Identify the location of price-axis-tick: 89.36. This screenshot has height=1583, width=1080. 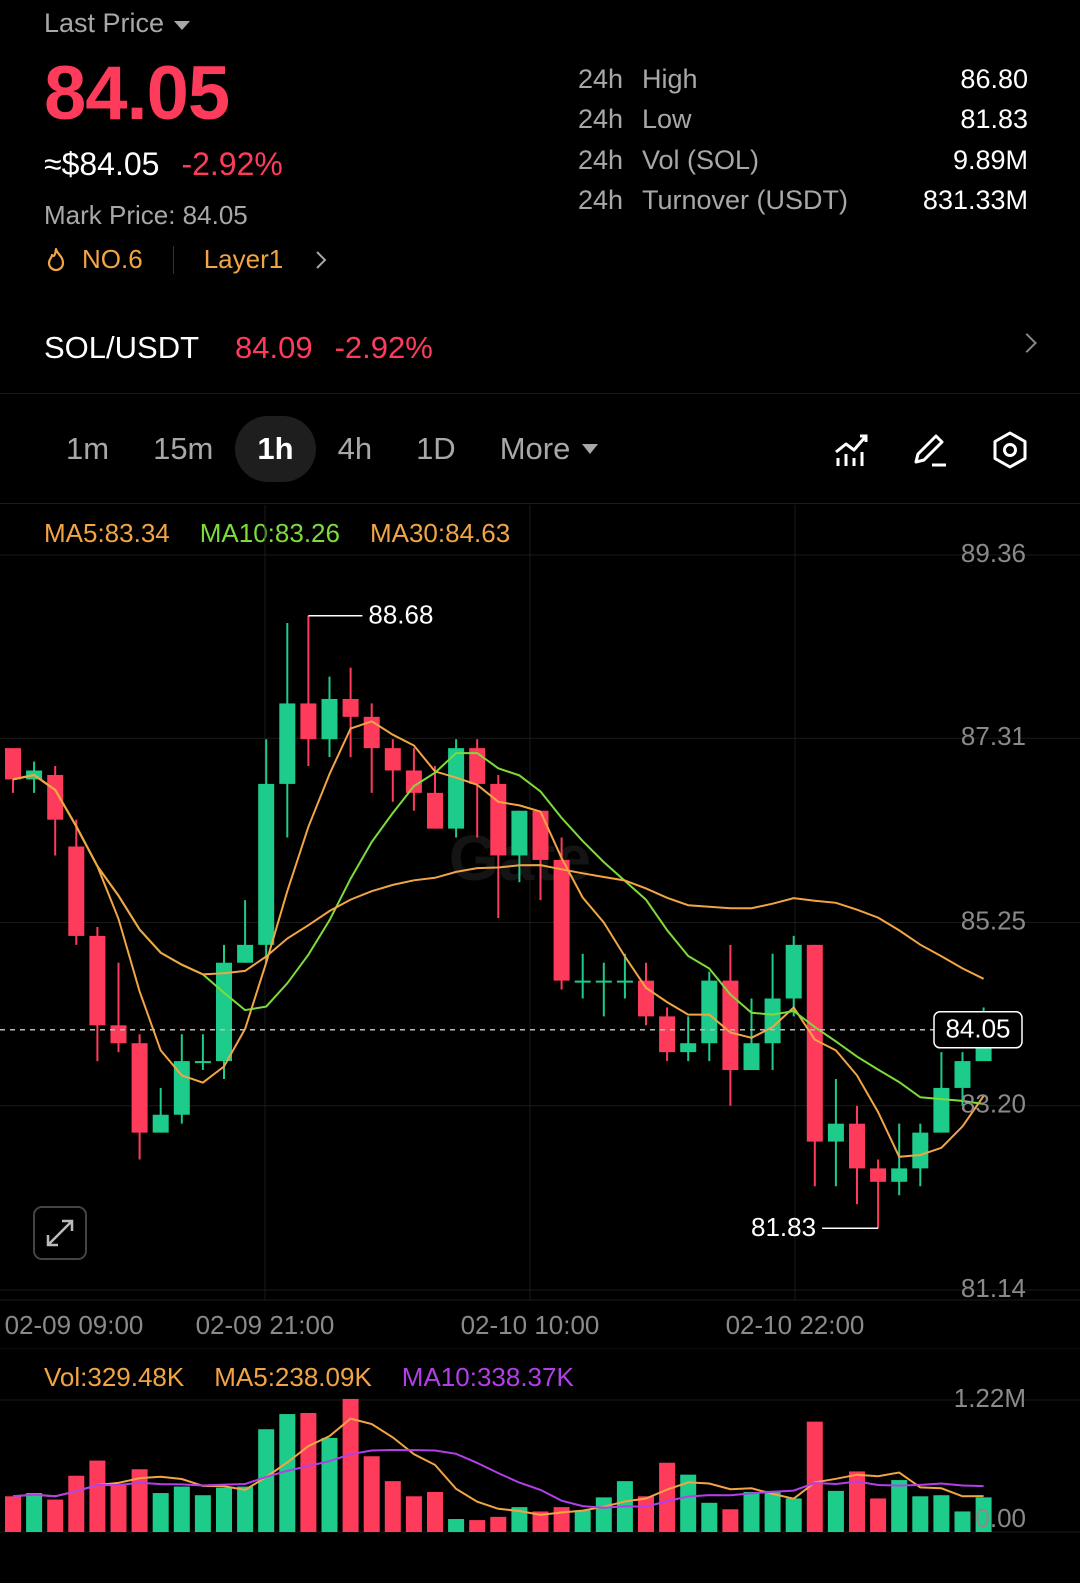
(993, 553).